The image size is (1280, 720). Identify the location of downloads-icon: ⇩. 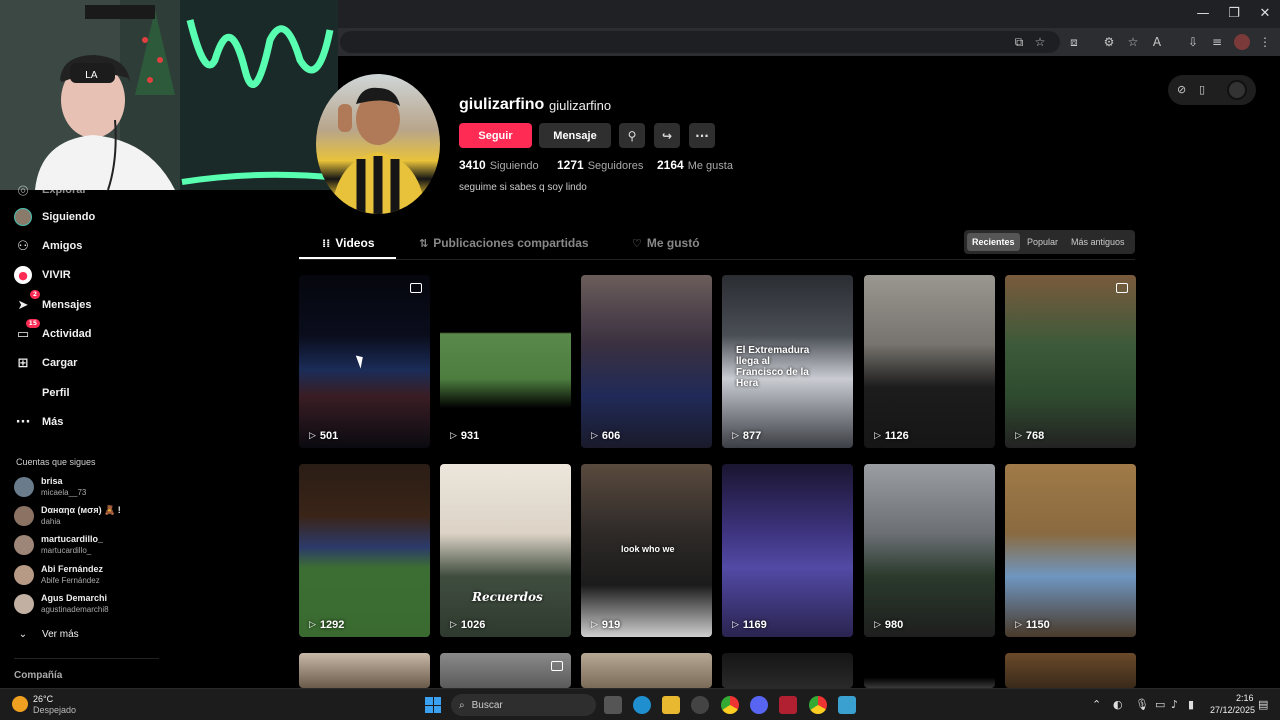
(1193, 42).